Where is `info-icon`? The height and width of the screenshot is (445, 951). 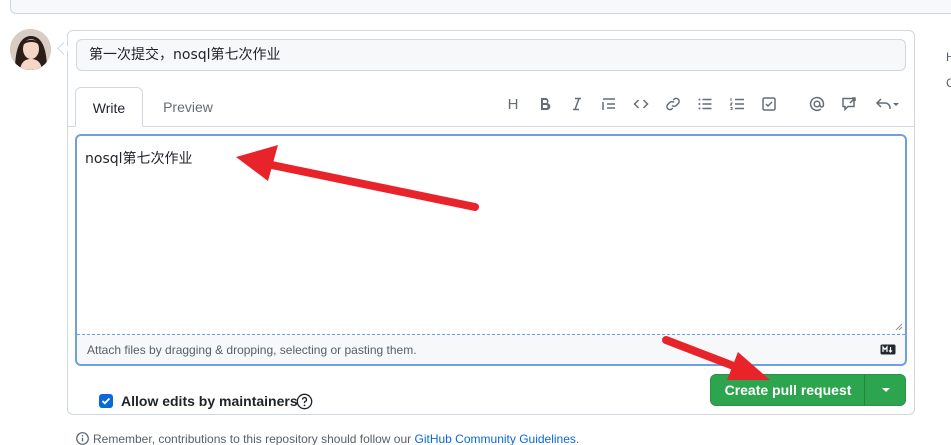
info-icon is located at coordinates (82, 438).